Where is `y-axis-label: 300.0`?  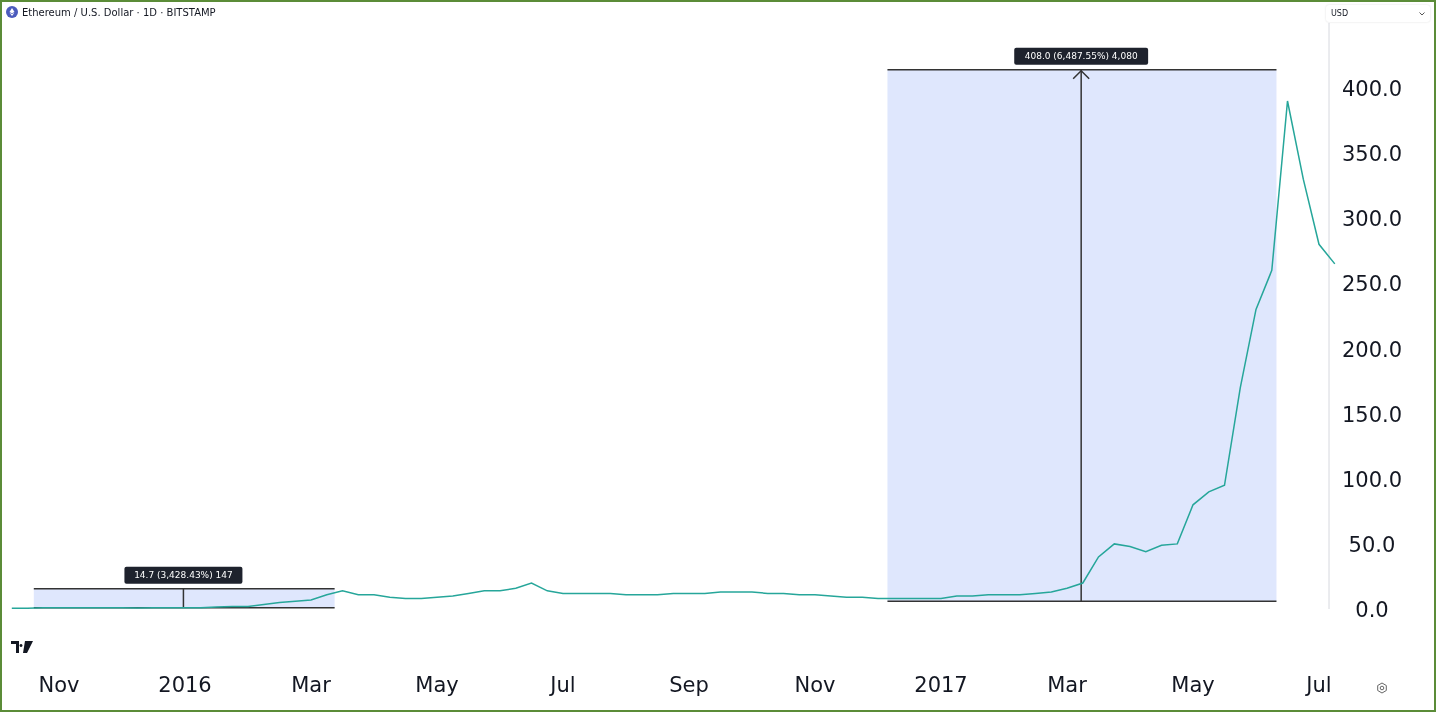
y-axis-label: 300.0 is located at coordinates (1372, 219).